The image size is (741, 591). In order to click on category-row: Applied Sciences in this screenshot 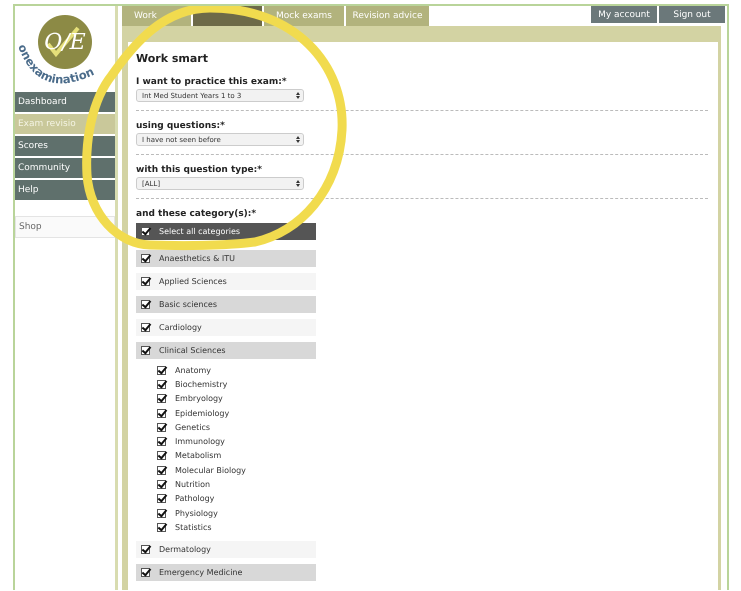, I will do `click(226, 281)`.